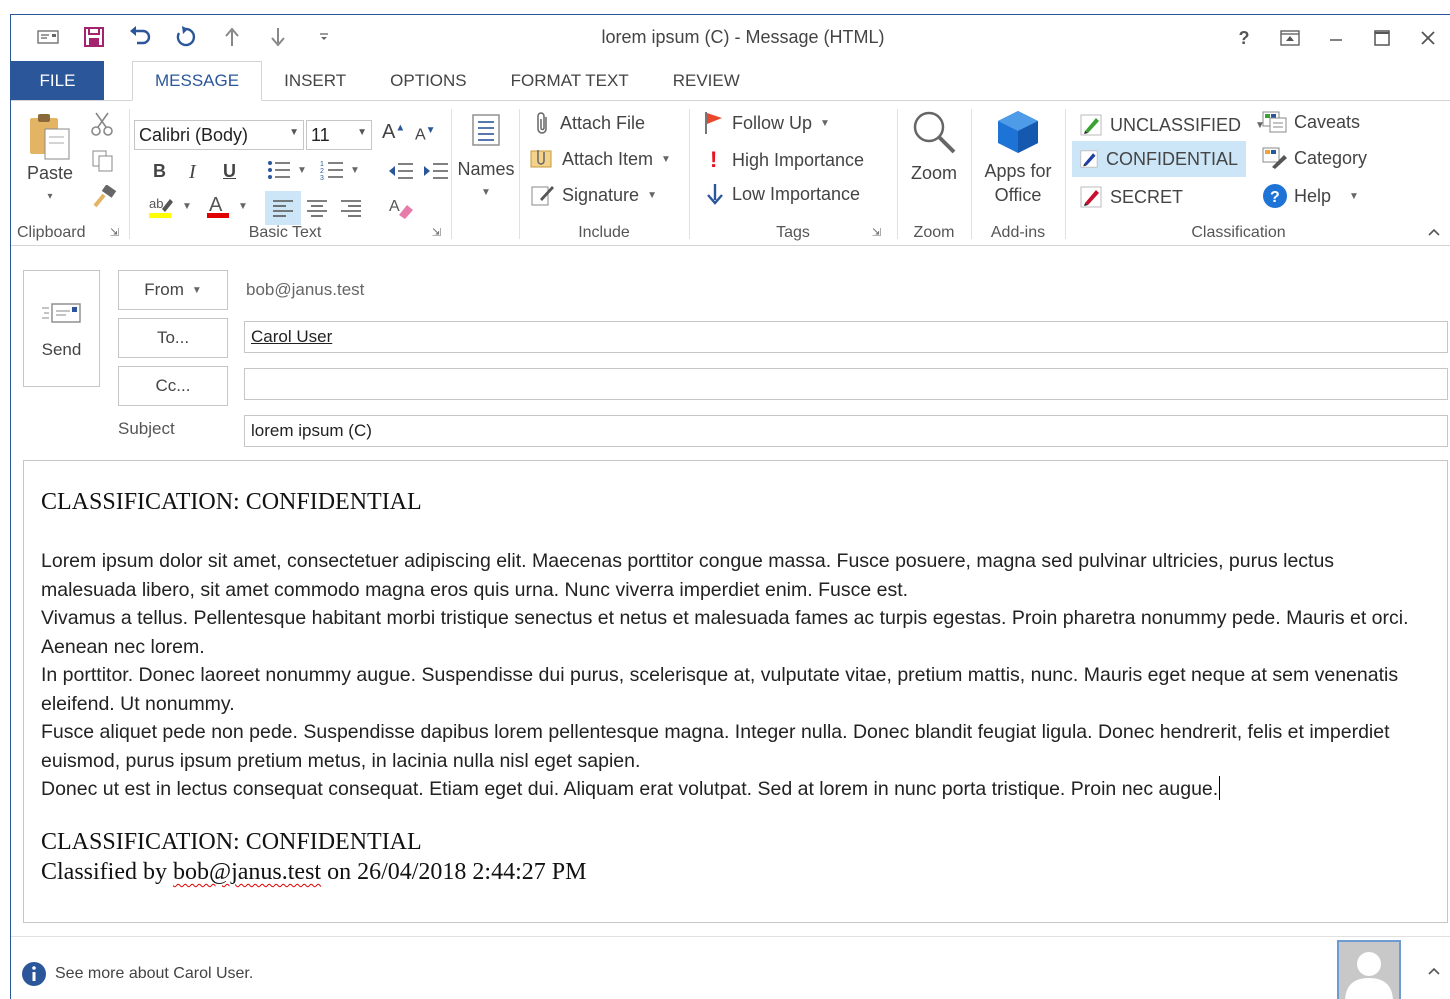 The height and width of the screenshot is (999, 1450). What do you see at coordinates (846, 384) in the screenshot?
I see `cc-field` at bounding box center [846, 384].